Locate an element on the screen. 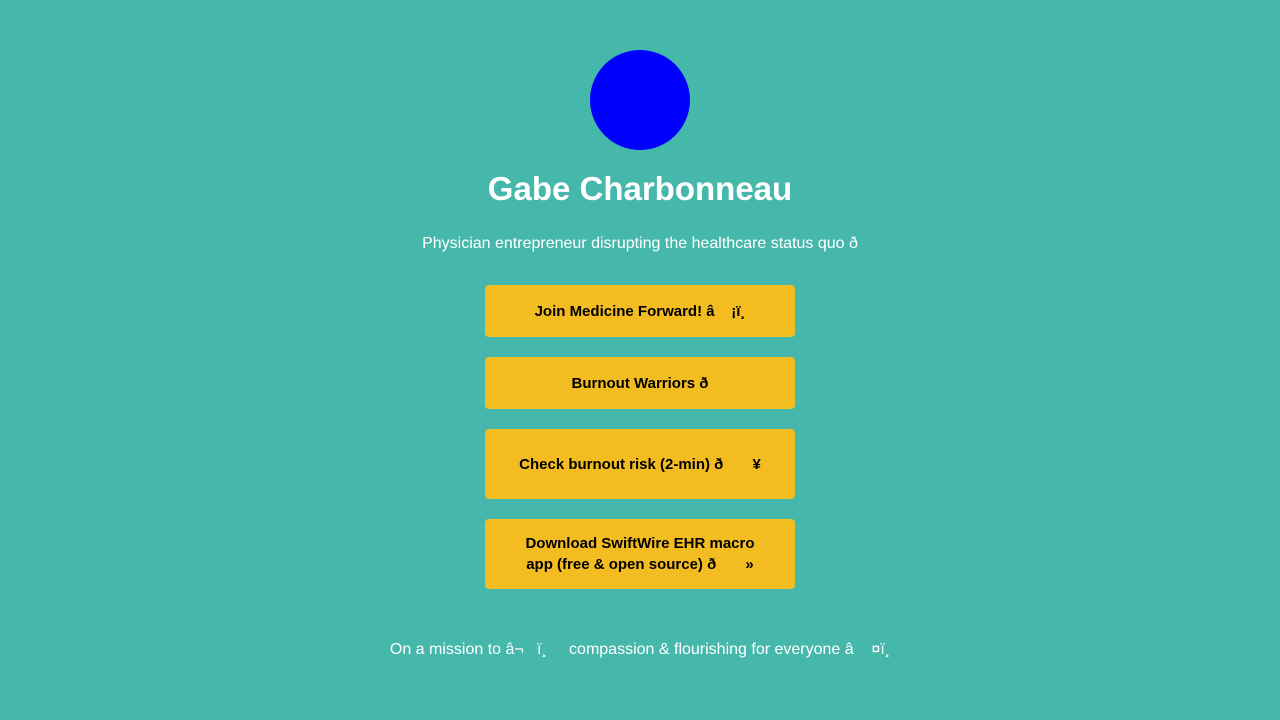 This screenshot has height=720, width=1280. avatar is located at coordinates (640, 100).